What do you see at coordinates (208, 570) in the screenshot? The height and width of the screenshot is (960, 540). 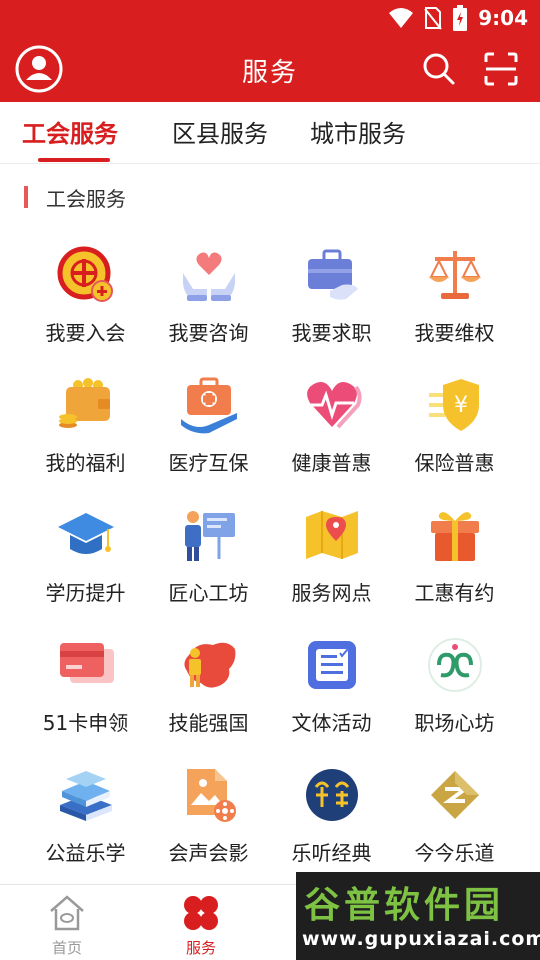 I see `service-item-craft: 匠心工坊` at bounding box center [208, 570].